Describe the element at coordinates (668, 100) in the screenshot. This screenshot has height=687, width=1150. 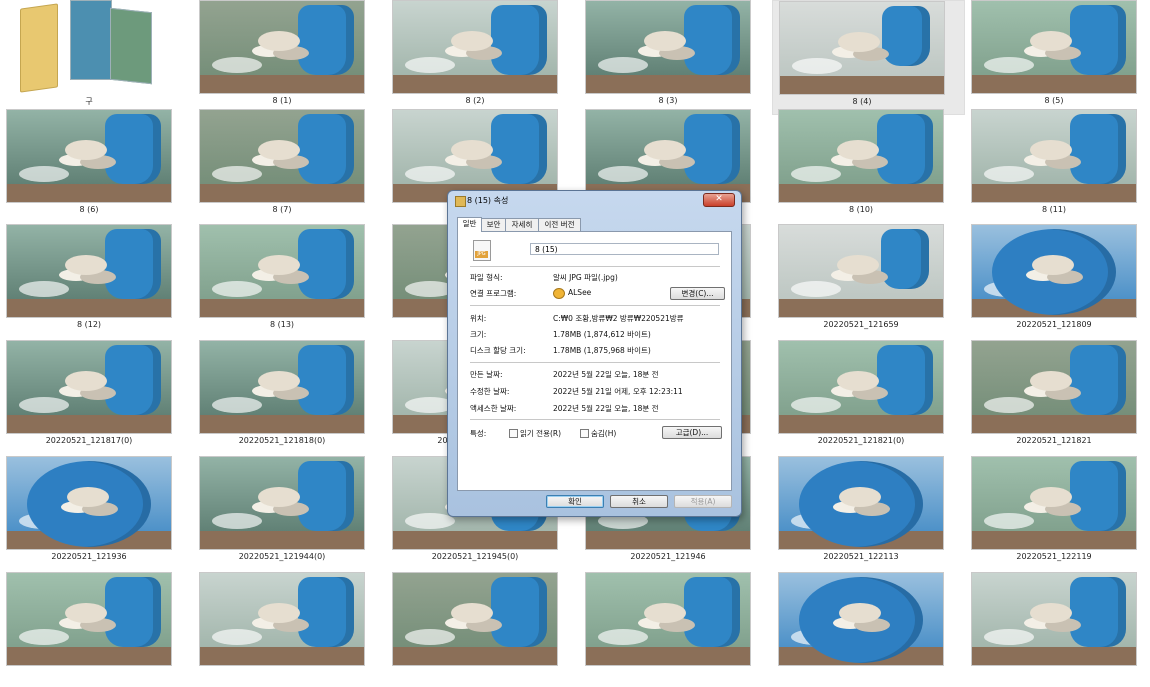
I see `thumbnail-caption: 8 (3)` at that location.